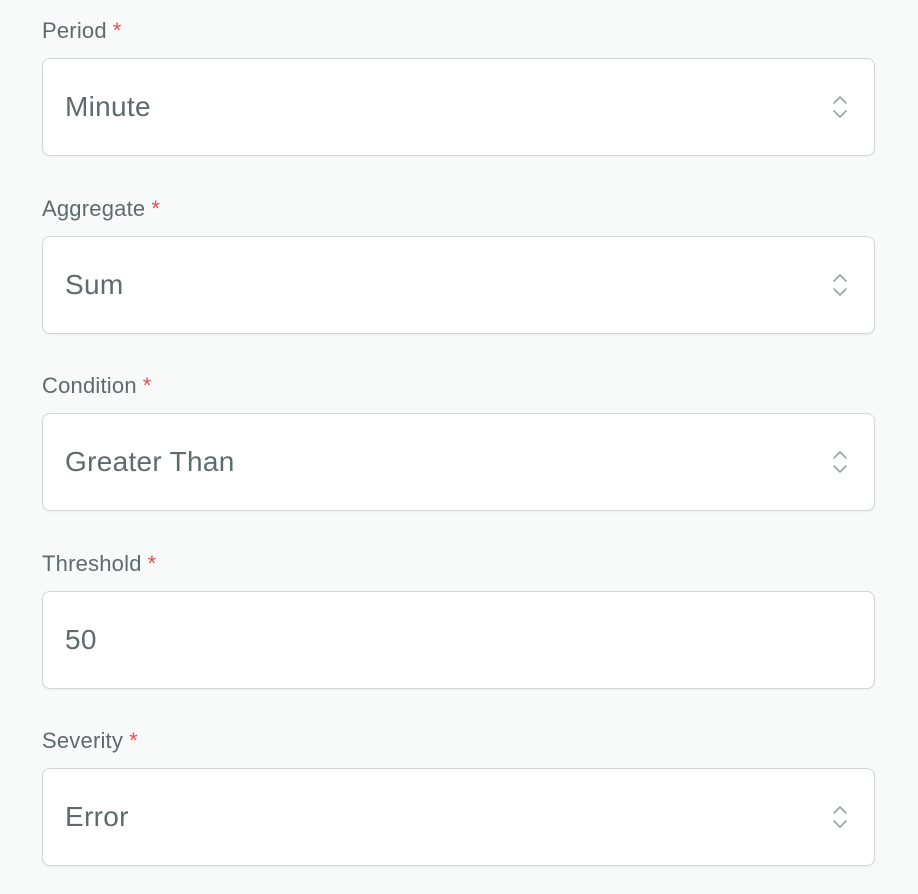 Image resolution: width=918 pixels, height=894 pixels. I want to click on period-select-value: Minute, so click(108, 106).